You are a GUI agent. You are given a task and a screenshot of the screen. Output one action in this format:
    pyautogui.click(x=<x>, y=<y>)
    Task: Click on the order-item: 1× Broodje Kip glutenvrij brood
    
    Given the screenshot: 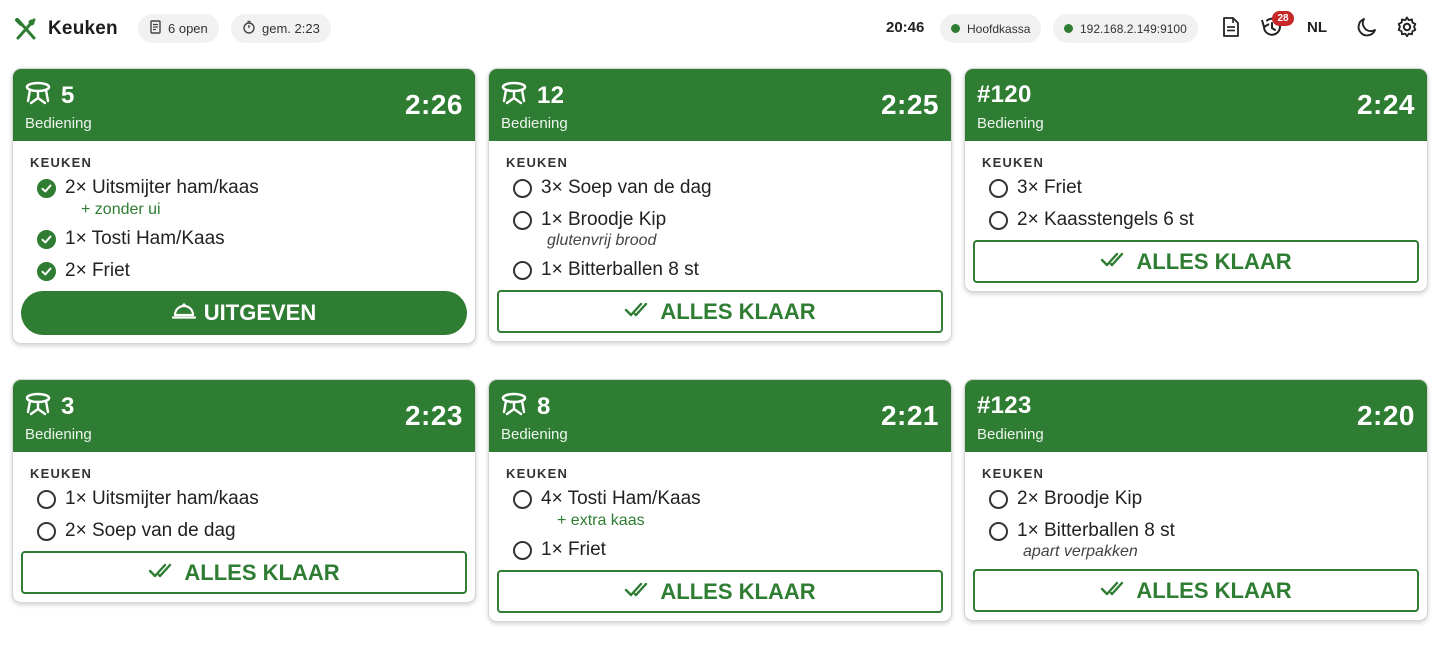 What is the action you would take?
    pyautogui.click(x=728, y=229)
    